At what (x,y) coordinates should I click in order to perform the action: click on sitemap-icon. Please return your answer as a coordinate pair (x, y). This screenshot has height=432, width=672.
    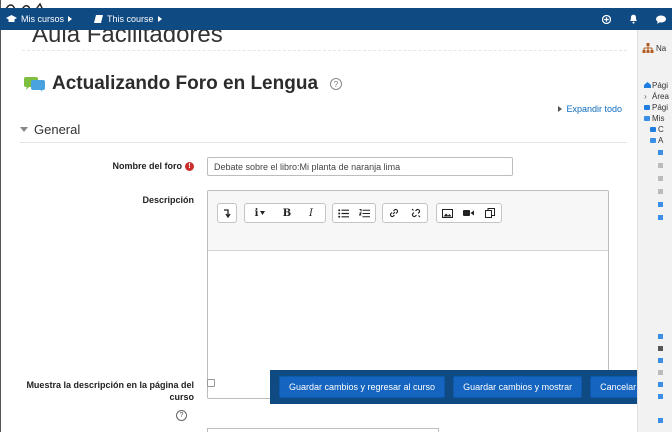
    Looking at the image, I should click on (648, 48).